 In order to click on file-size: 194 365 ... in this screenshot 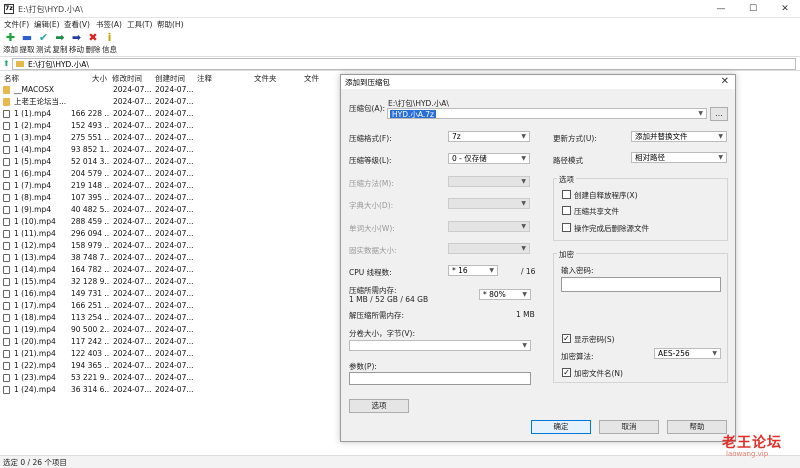, I will do `click(90, 365)`.